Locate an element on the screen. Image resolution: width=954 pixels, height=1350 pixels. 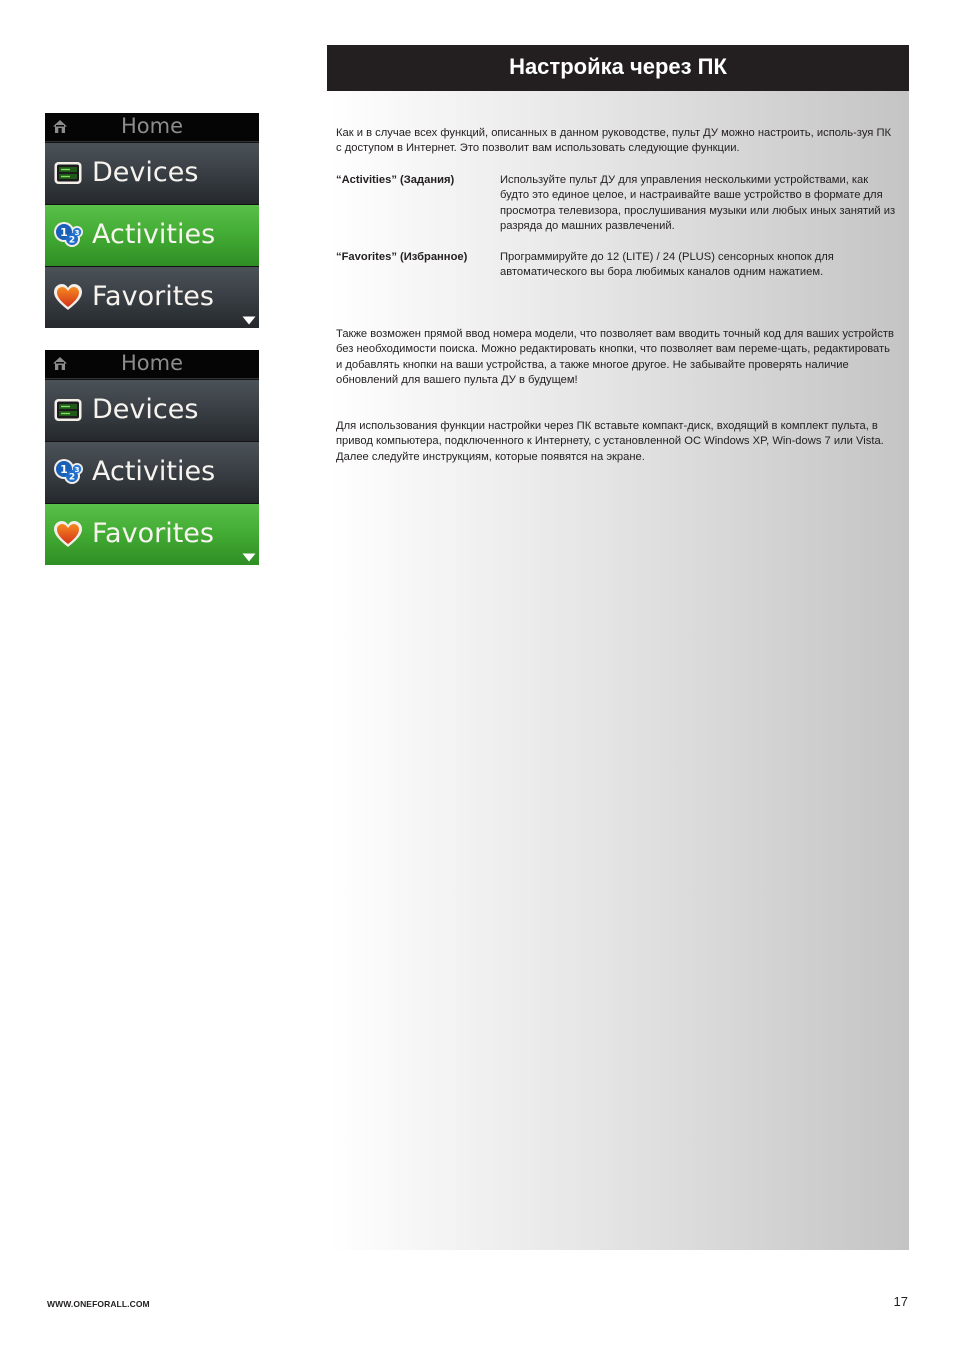
remote-screen-2: Home Devices Activities Favorites is located at coordinates (152, 457).